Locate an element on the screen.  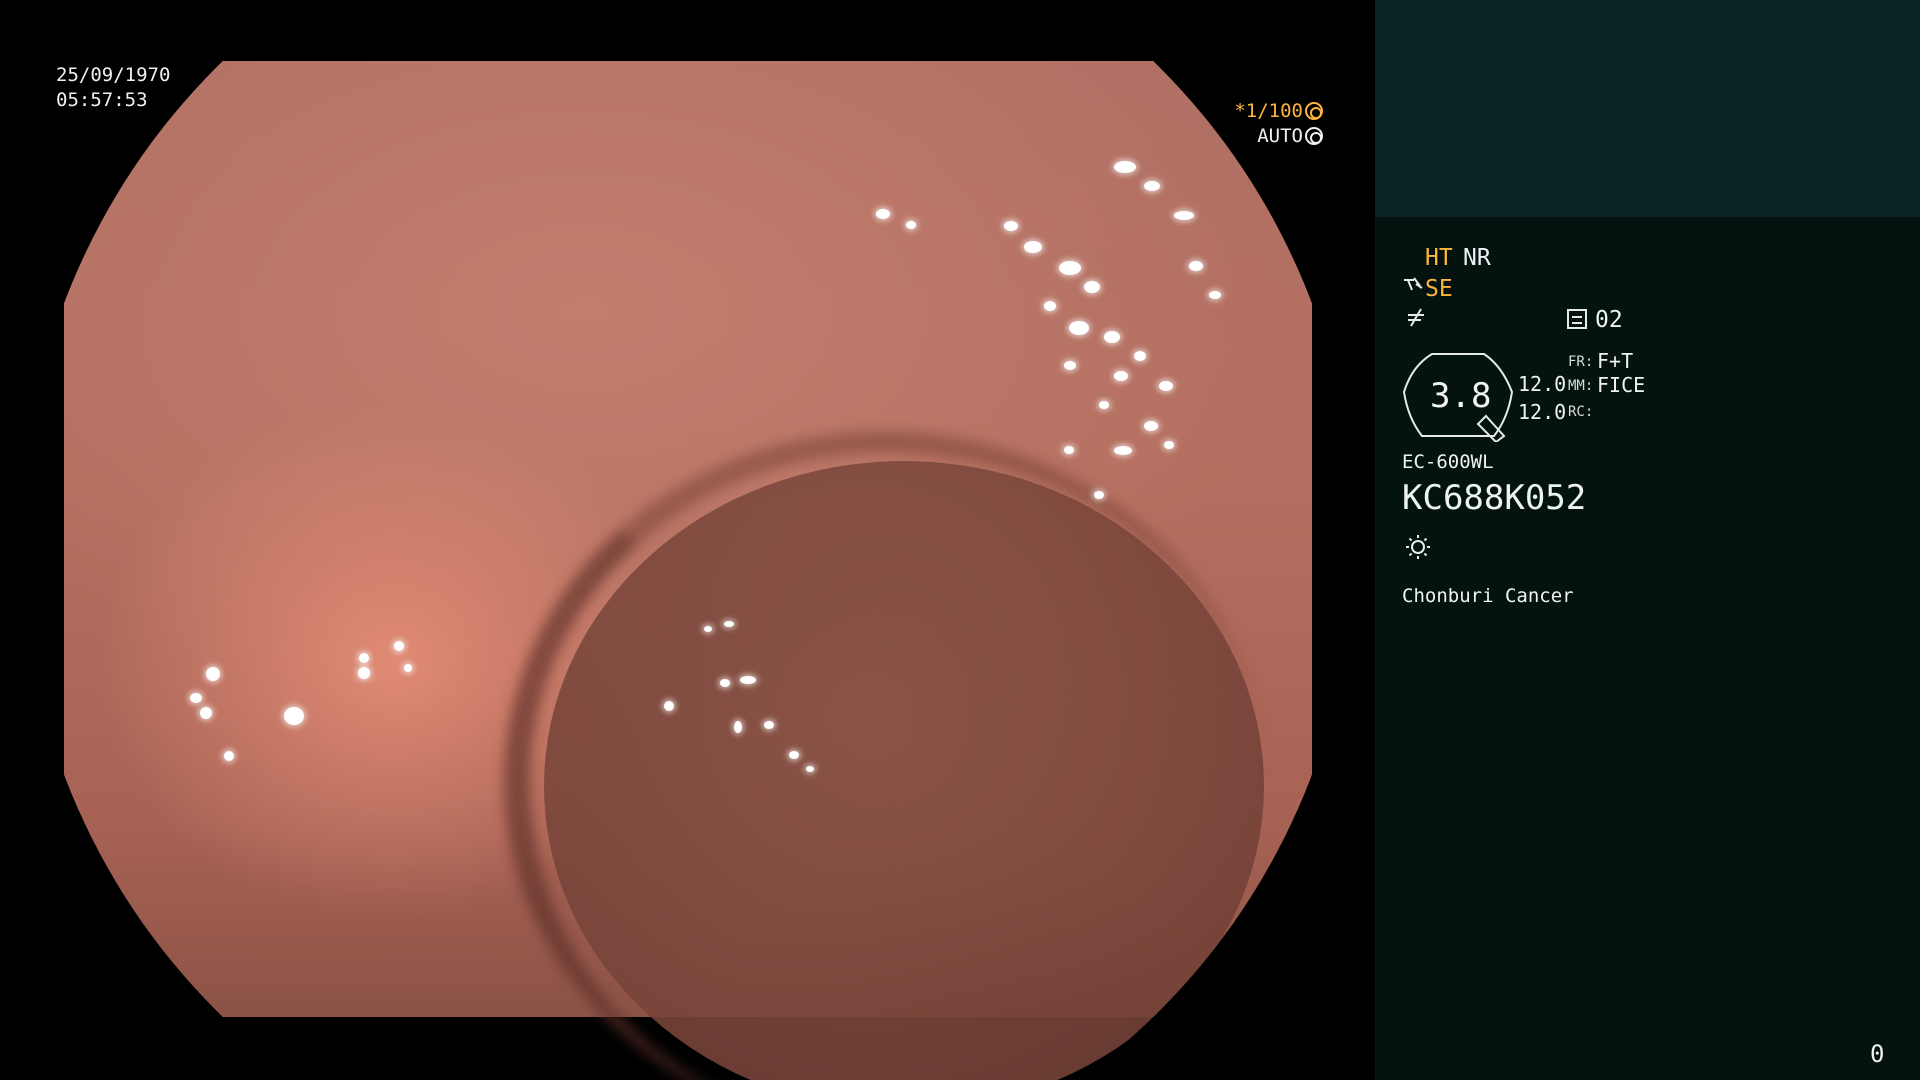
image-counter: 0 is located at coordinates (1877, 1054).